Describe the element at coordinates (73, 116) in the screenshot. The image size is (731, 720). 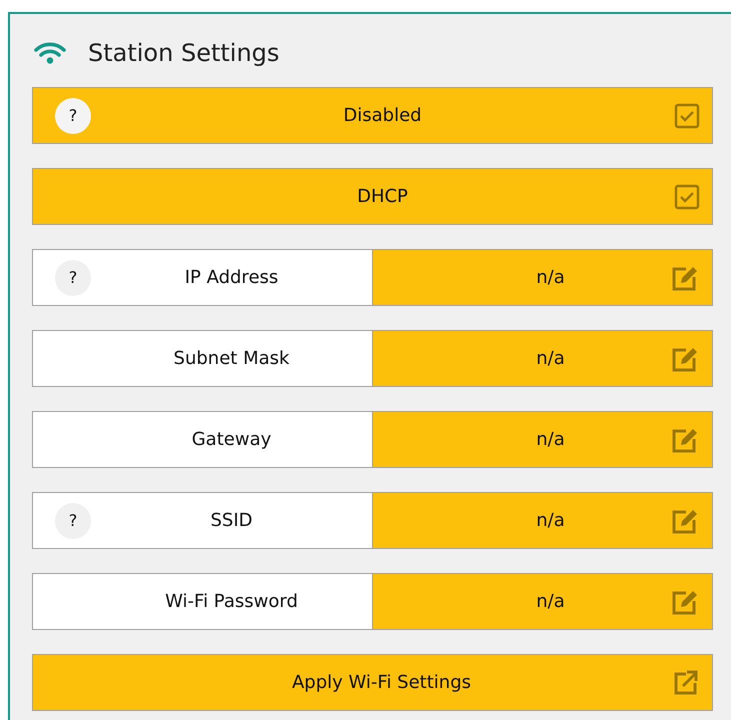
I see `help-button: ?` at that location.